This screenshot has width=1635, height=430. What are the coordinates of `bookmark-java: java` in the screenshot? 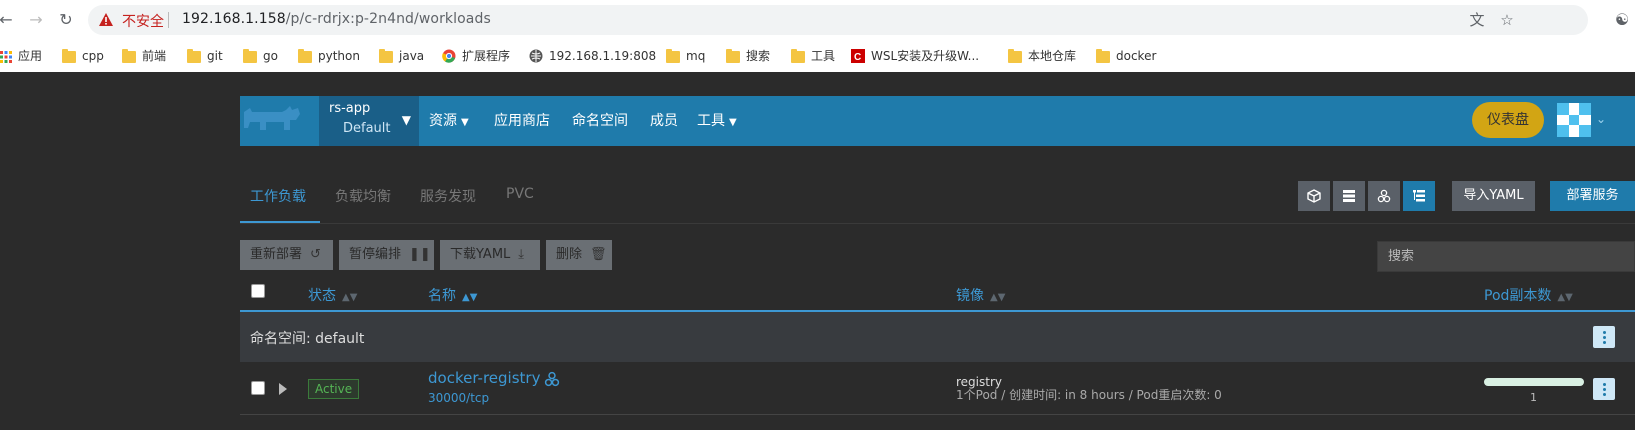 It's located at (401, 57).